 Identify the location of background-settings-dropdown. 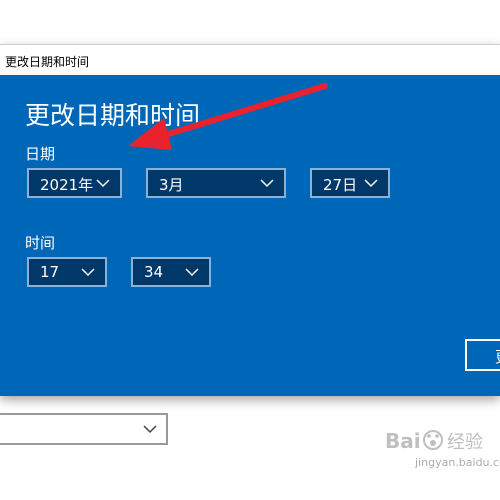
(84, 429).